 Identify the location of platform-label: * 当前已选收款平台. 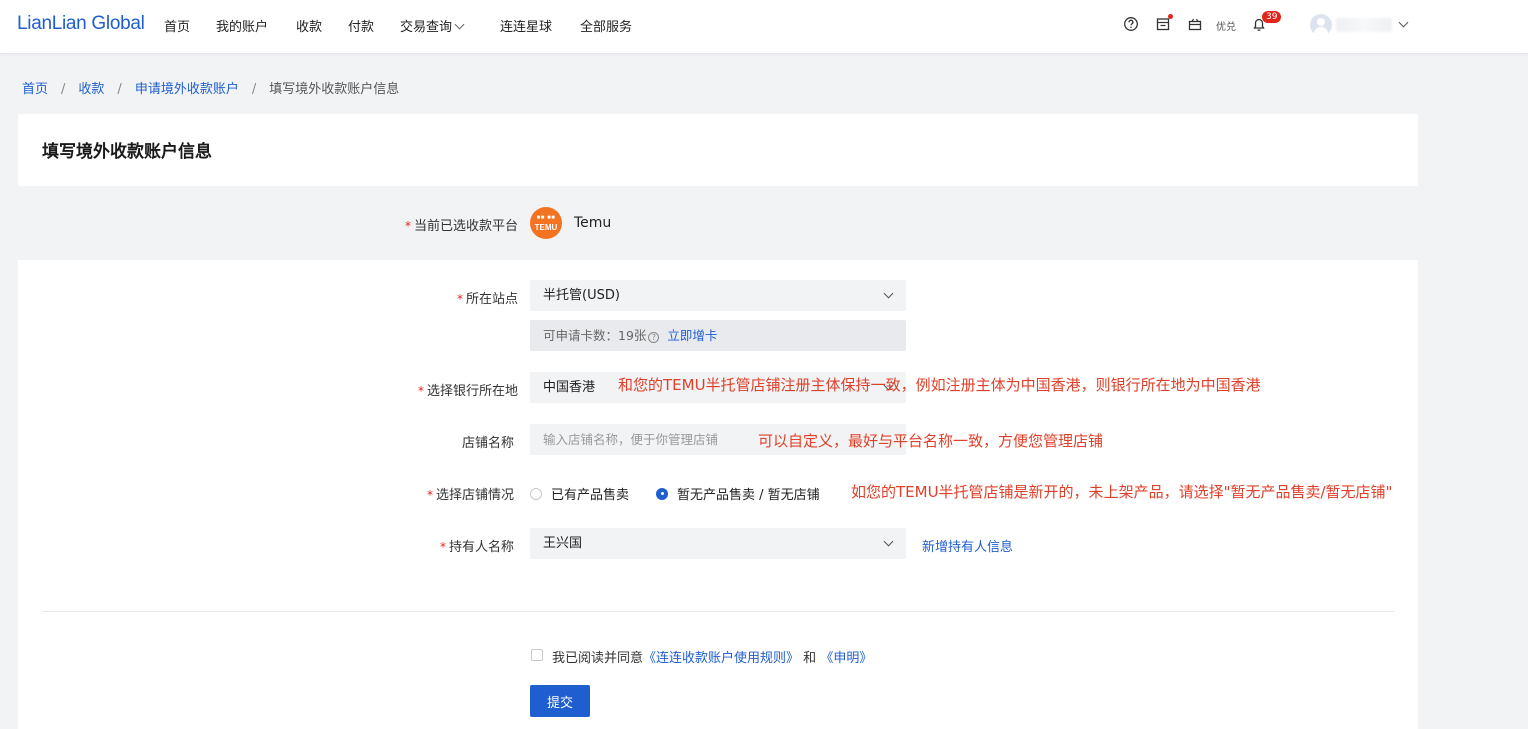
(461, 226).